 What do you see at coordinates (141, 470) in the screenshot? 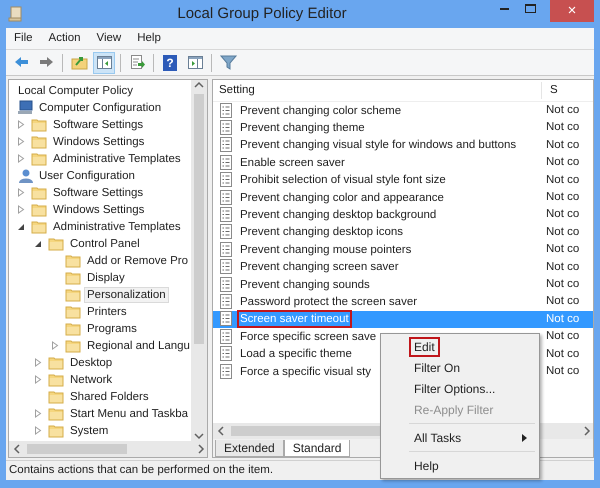
I see `status-text: Contains actions that can be performed on the item.` at bounding box center [141, 470].